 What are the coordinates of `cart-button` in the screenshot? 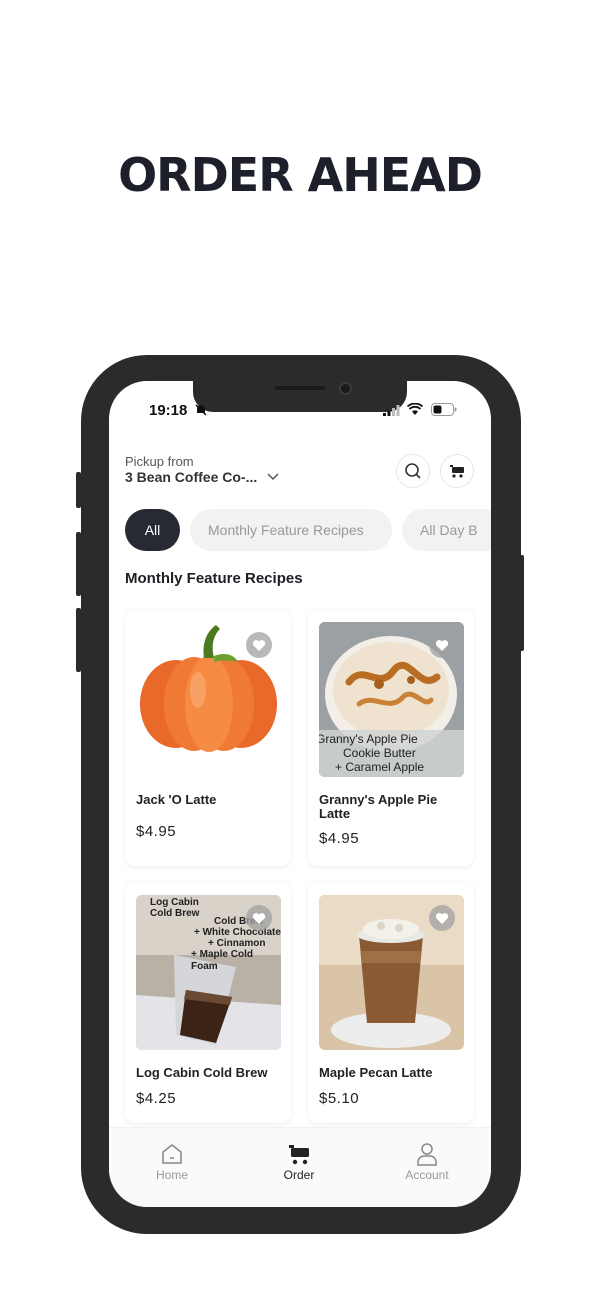 It's located at (457, 471).